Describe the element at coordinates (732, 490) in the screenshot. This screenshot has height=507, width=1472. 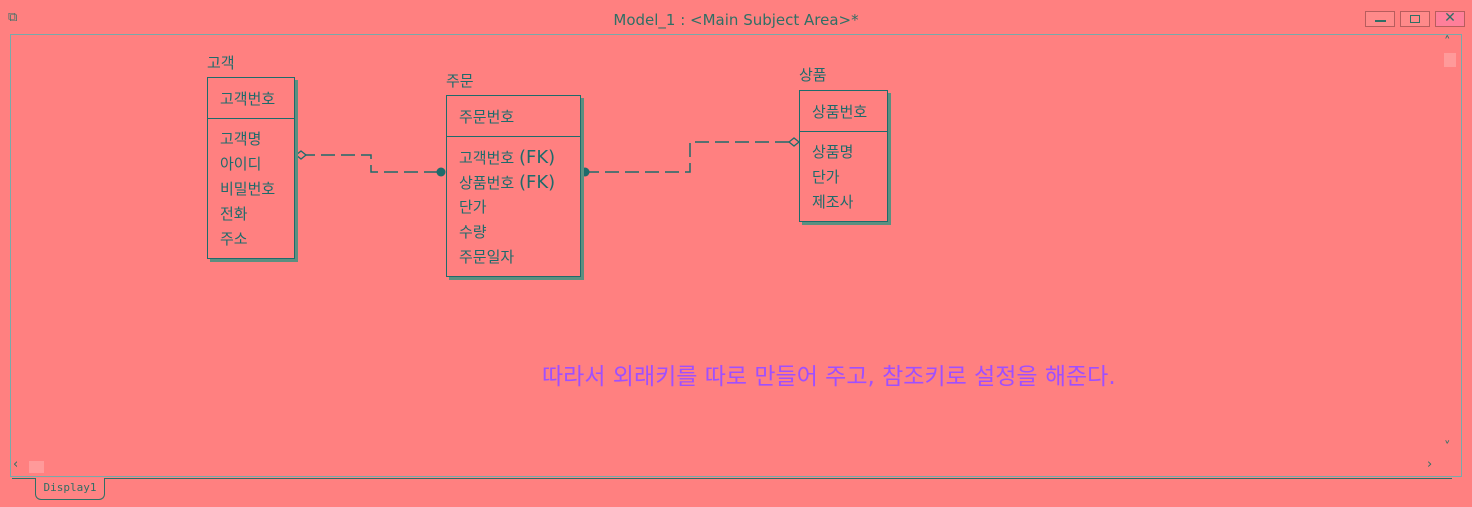
I see `display-tabs: Display1` at that location.